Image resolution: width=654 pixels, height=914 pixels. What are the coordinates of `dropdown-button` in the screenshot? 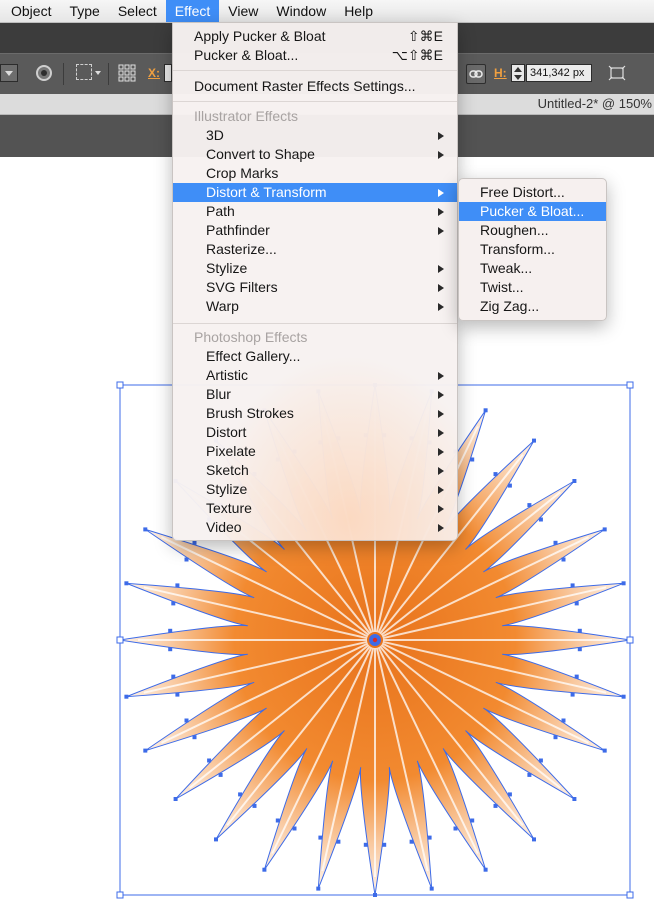 It's located at (9, 73).